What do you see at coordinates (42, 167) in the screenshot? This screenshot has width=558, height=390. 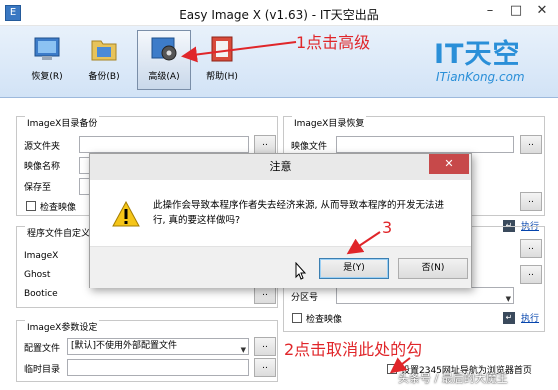 I see `image-name-label: 映像名称` at bounding box center [42, 167].